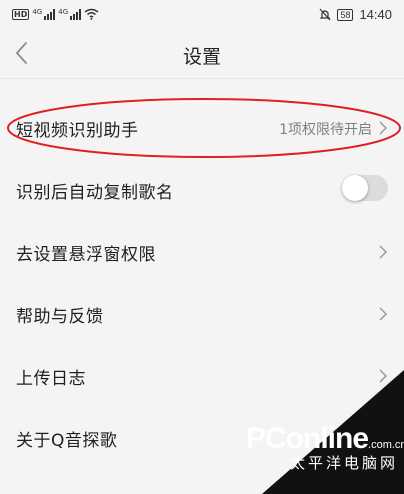 The width and height of the screenshot is (404, 494). What do you see at coordinates (51, 379) in the screenshot?
I see `setting-label: 上传日志` at bounding box center [51, 379].